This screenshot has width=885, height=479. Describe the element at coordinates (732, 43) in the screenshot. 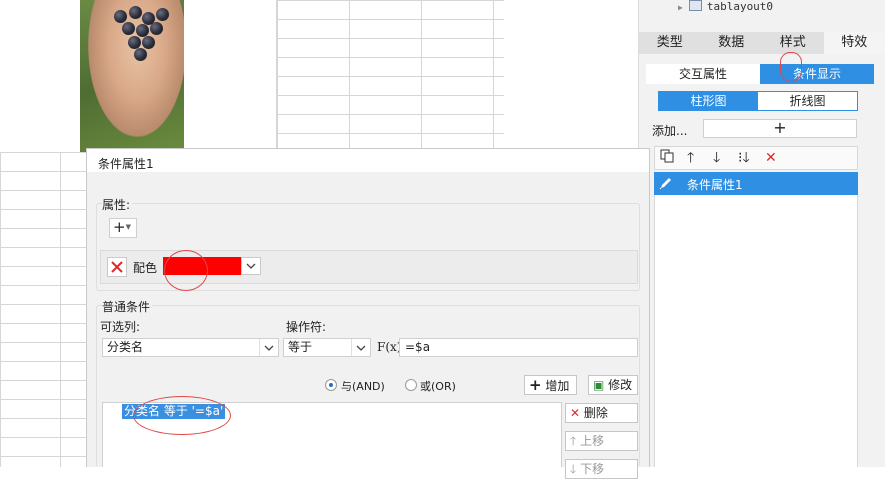

I see `tab-data: 数据` at that location.